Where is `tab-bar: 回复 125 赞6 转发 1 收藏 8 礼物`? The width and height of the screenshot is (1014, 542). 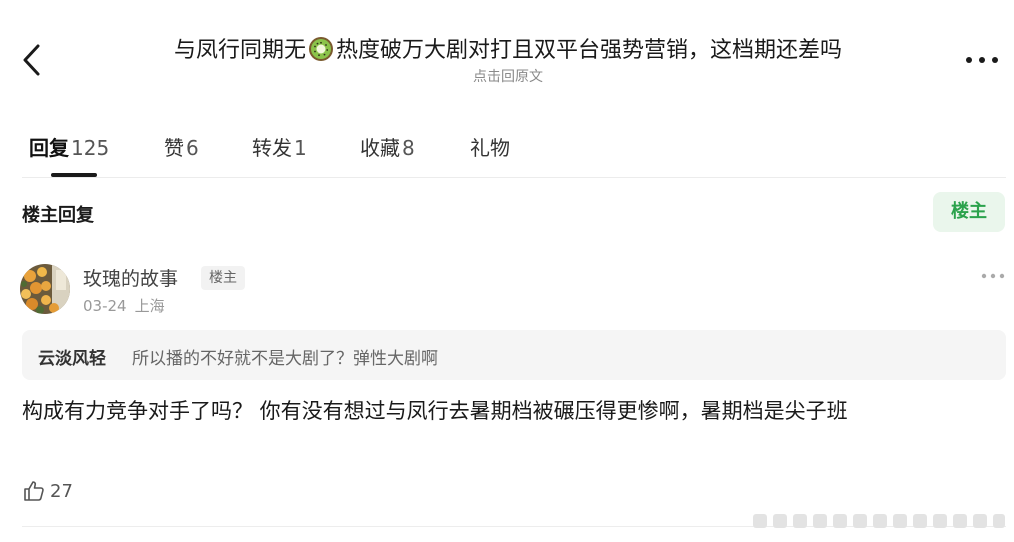
tab-bar: 回复 125 赞6 转发 1 收藏 8 礼物 is located at coordinates (507, 148).